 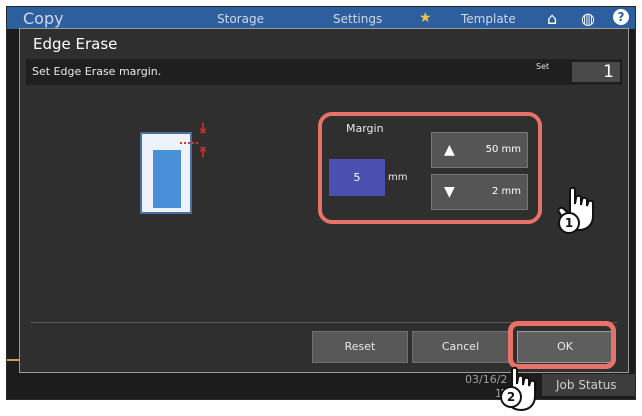 What do you see at coordinates (543, 66) in the screenshot?
I see `set-label: Set` at bounding box center [543, 66].